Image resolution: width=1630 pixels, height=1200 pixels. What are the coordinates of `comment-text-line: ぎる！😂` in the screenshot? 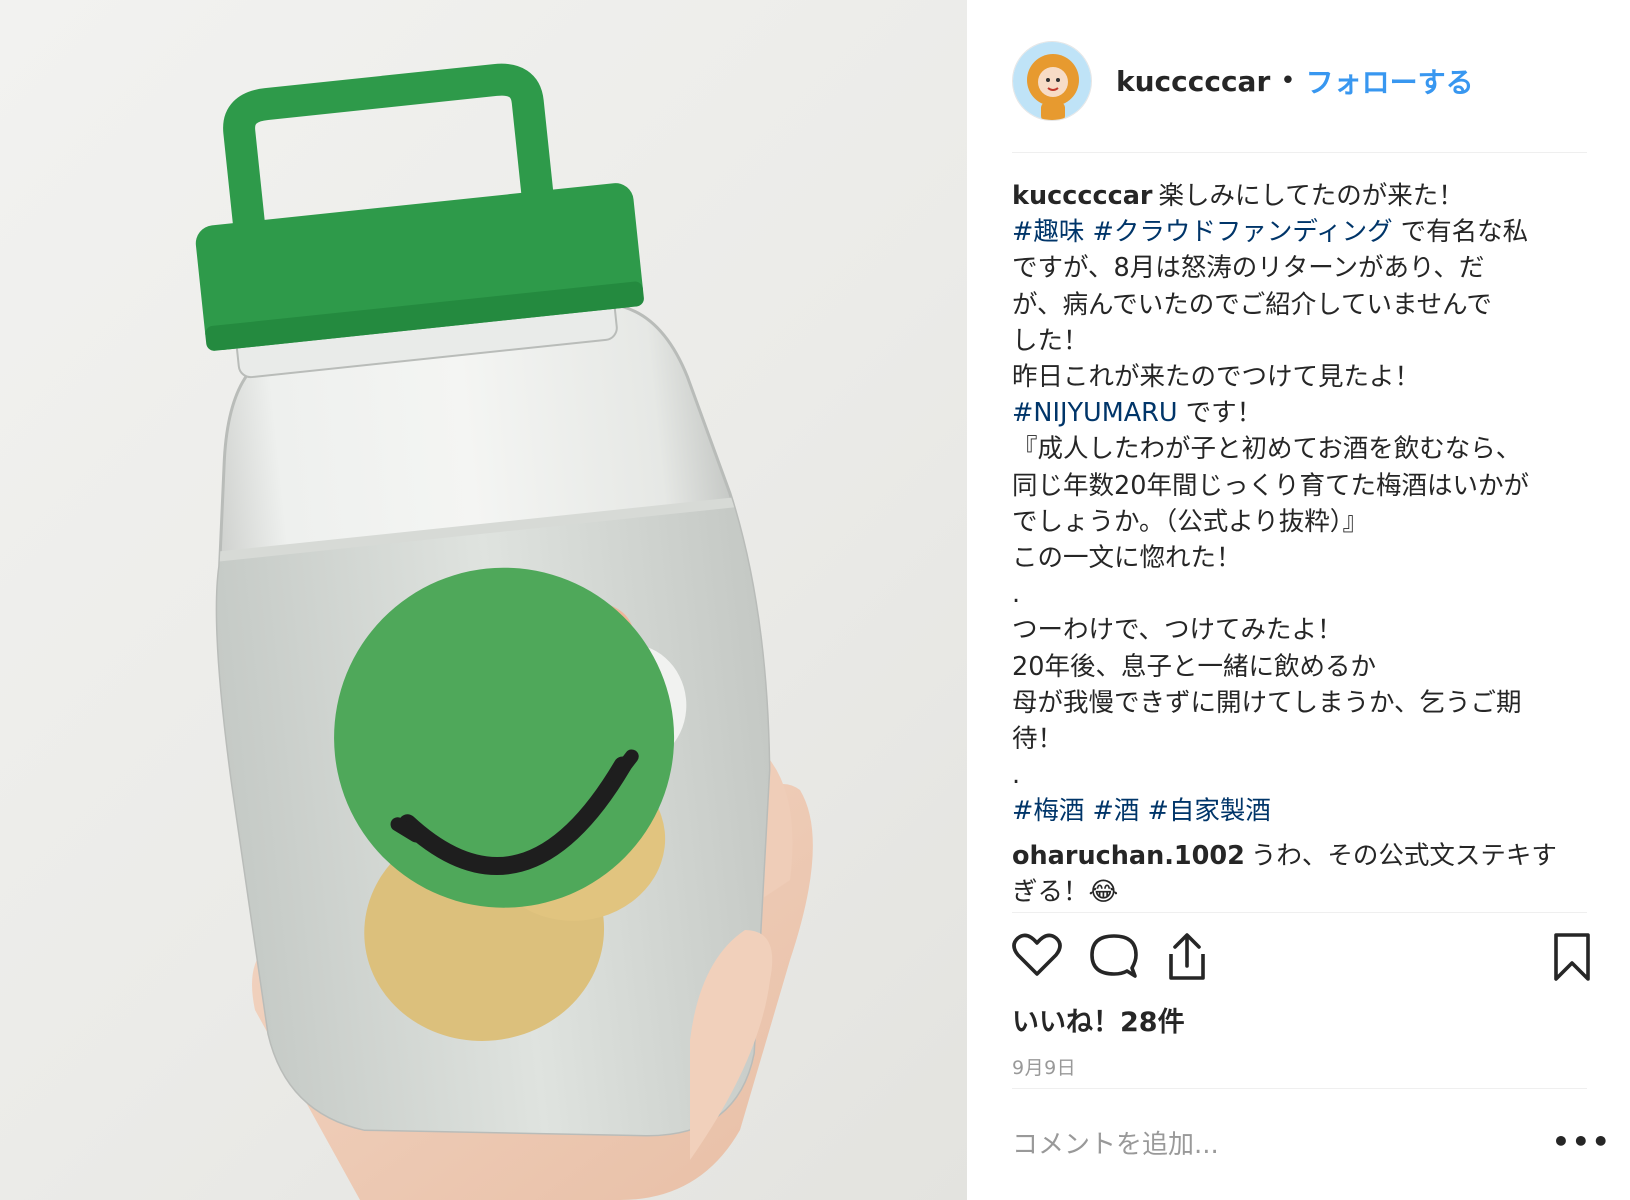 It's located at (1065, 891).